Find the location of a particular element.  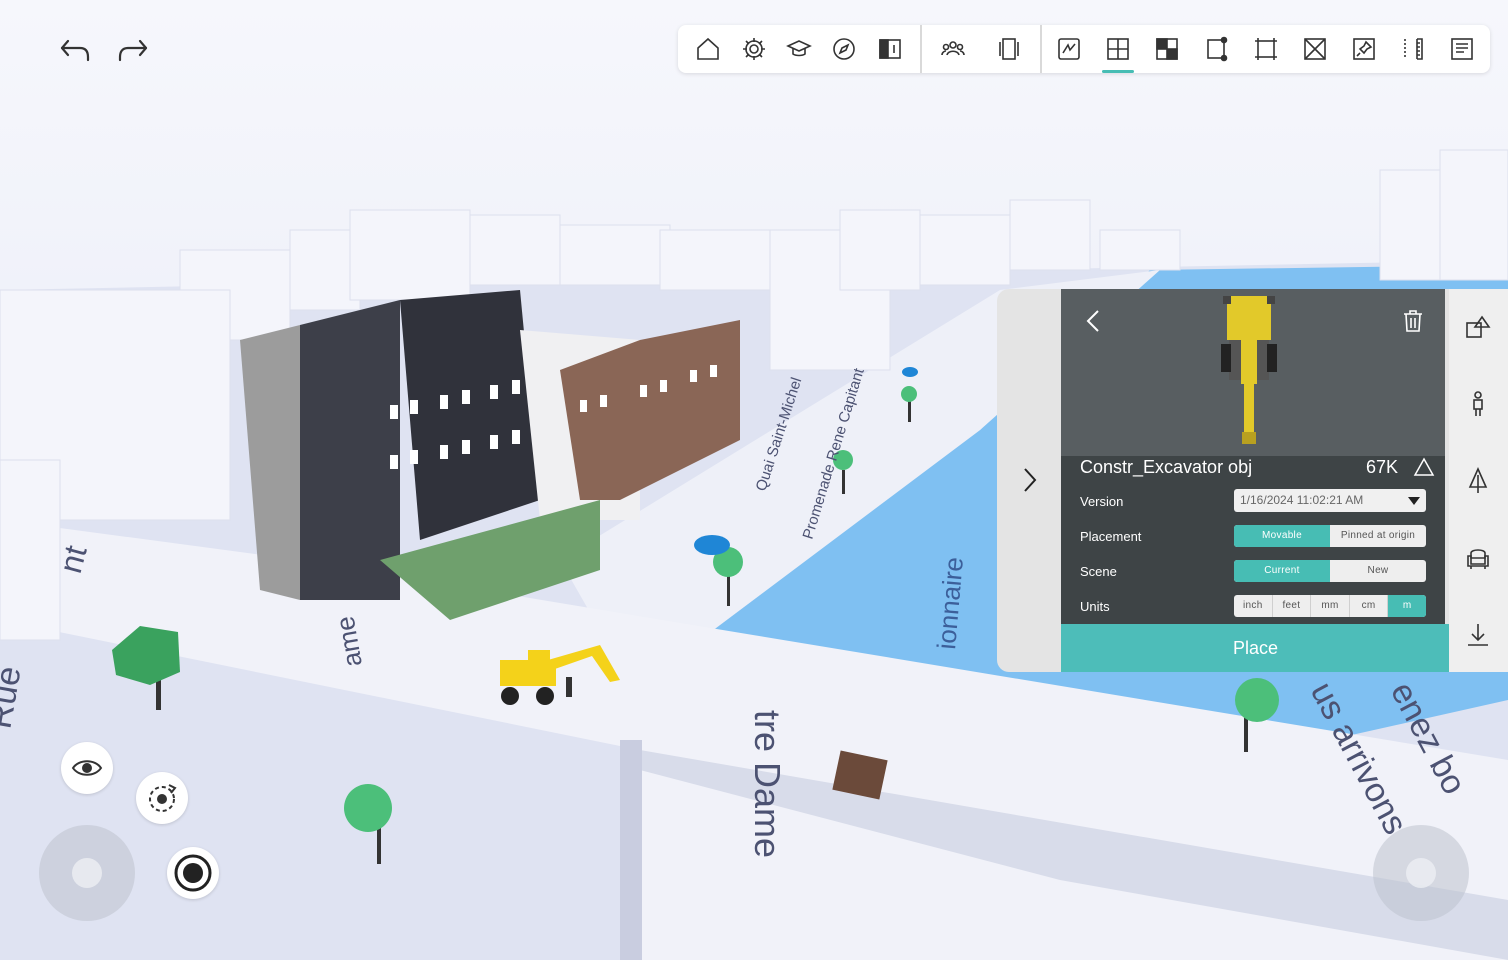

scene-toggle: Current New is located at coordinates (1330, 571).